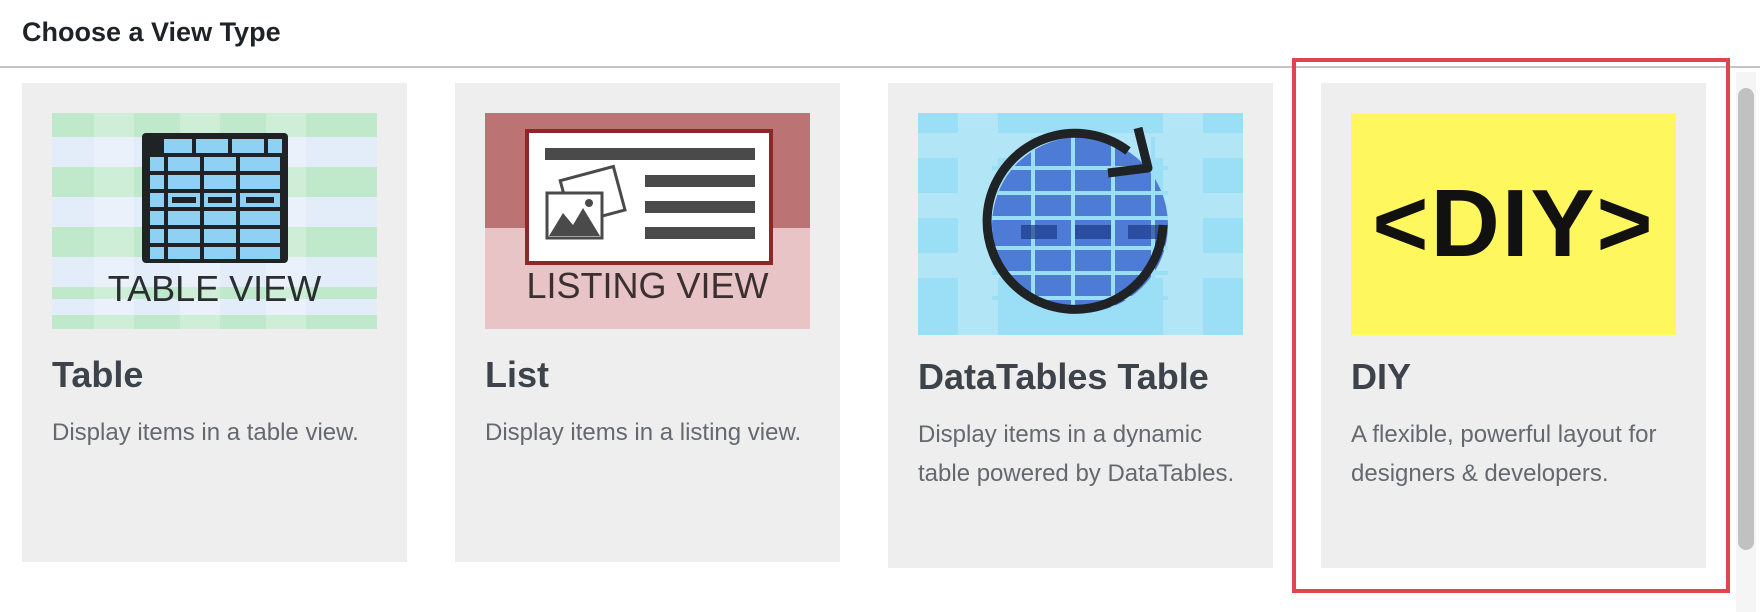  Describe the element at coordinates (880, 34) in the screenshot. I see `dialog-header: Choose a View Type` at that location.